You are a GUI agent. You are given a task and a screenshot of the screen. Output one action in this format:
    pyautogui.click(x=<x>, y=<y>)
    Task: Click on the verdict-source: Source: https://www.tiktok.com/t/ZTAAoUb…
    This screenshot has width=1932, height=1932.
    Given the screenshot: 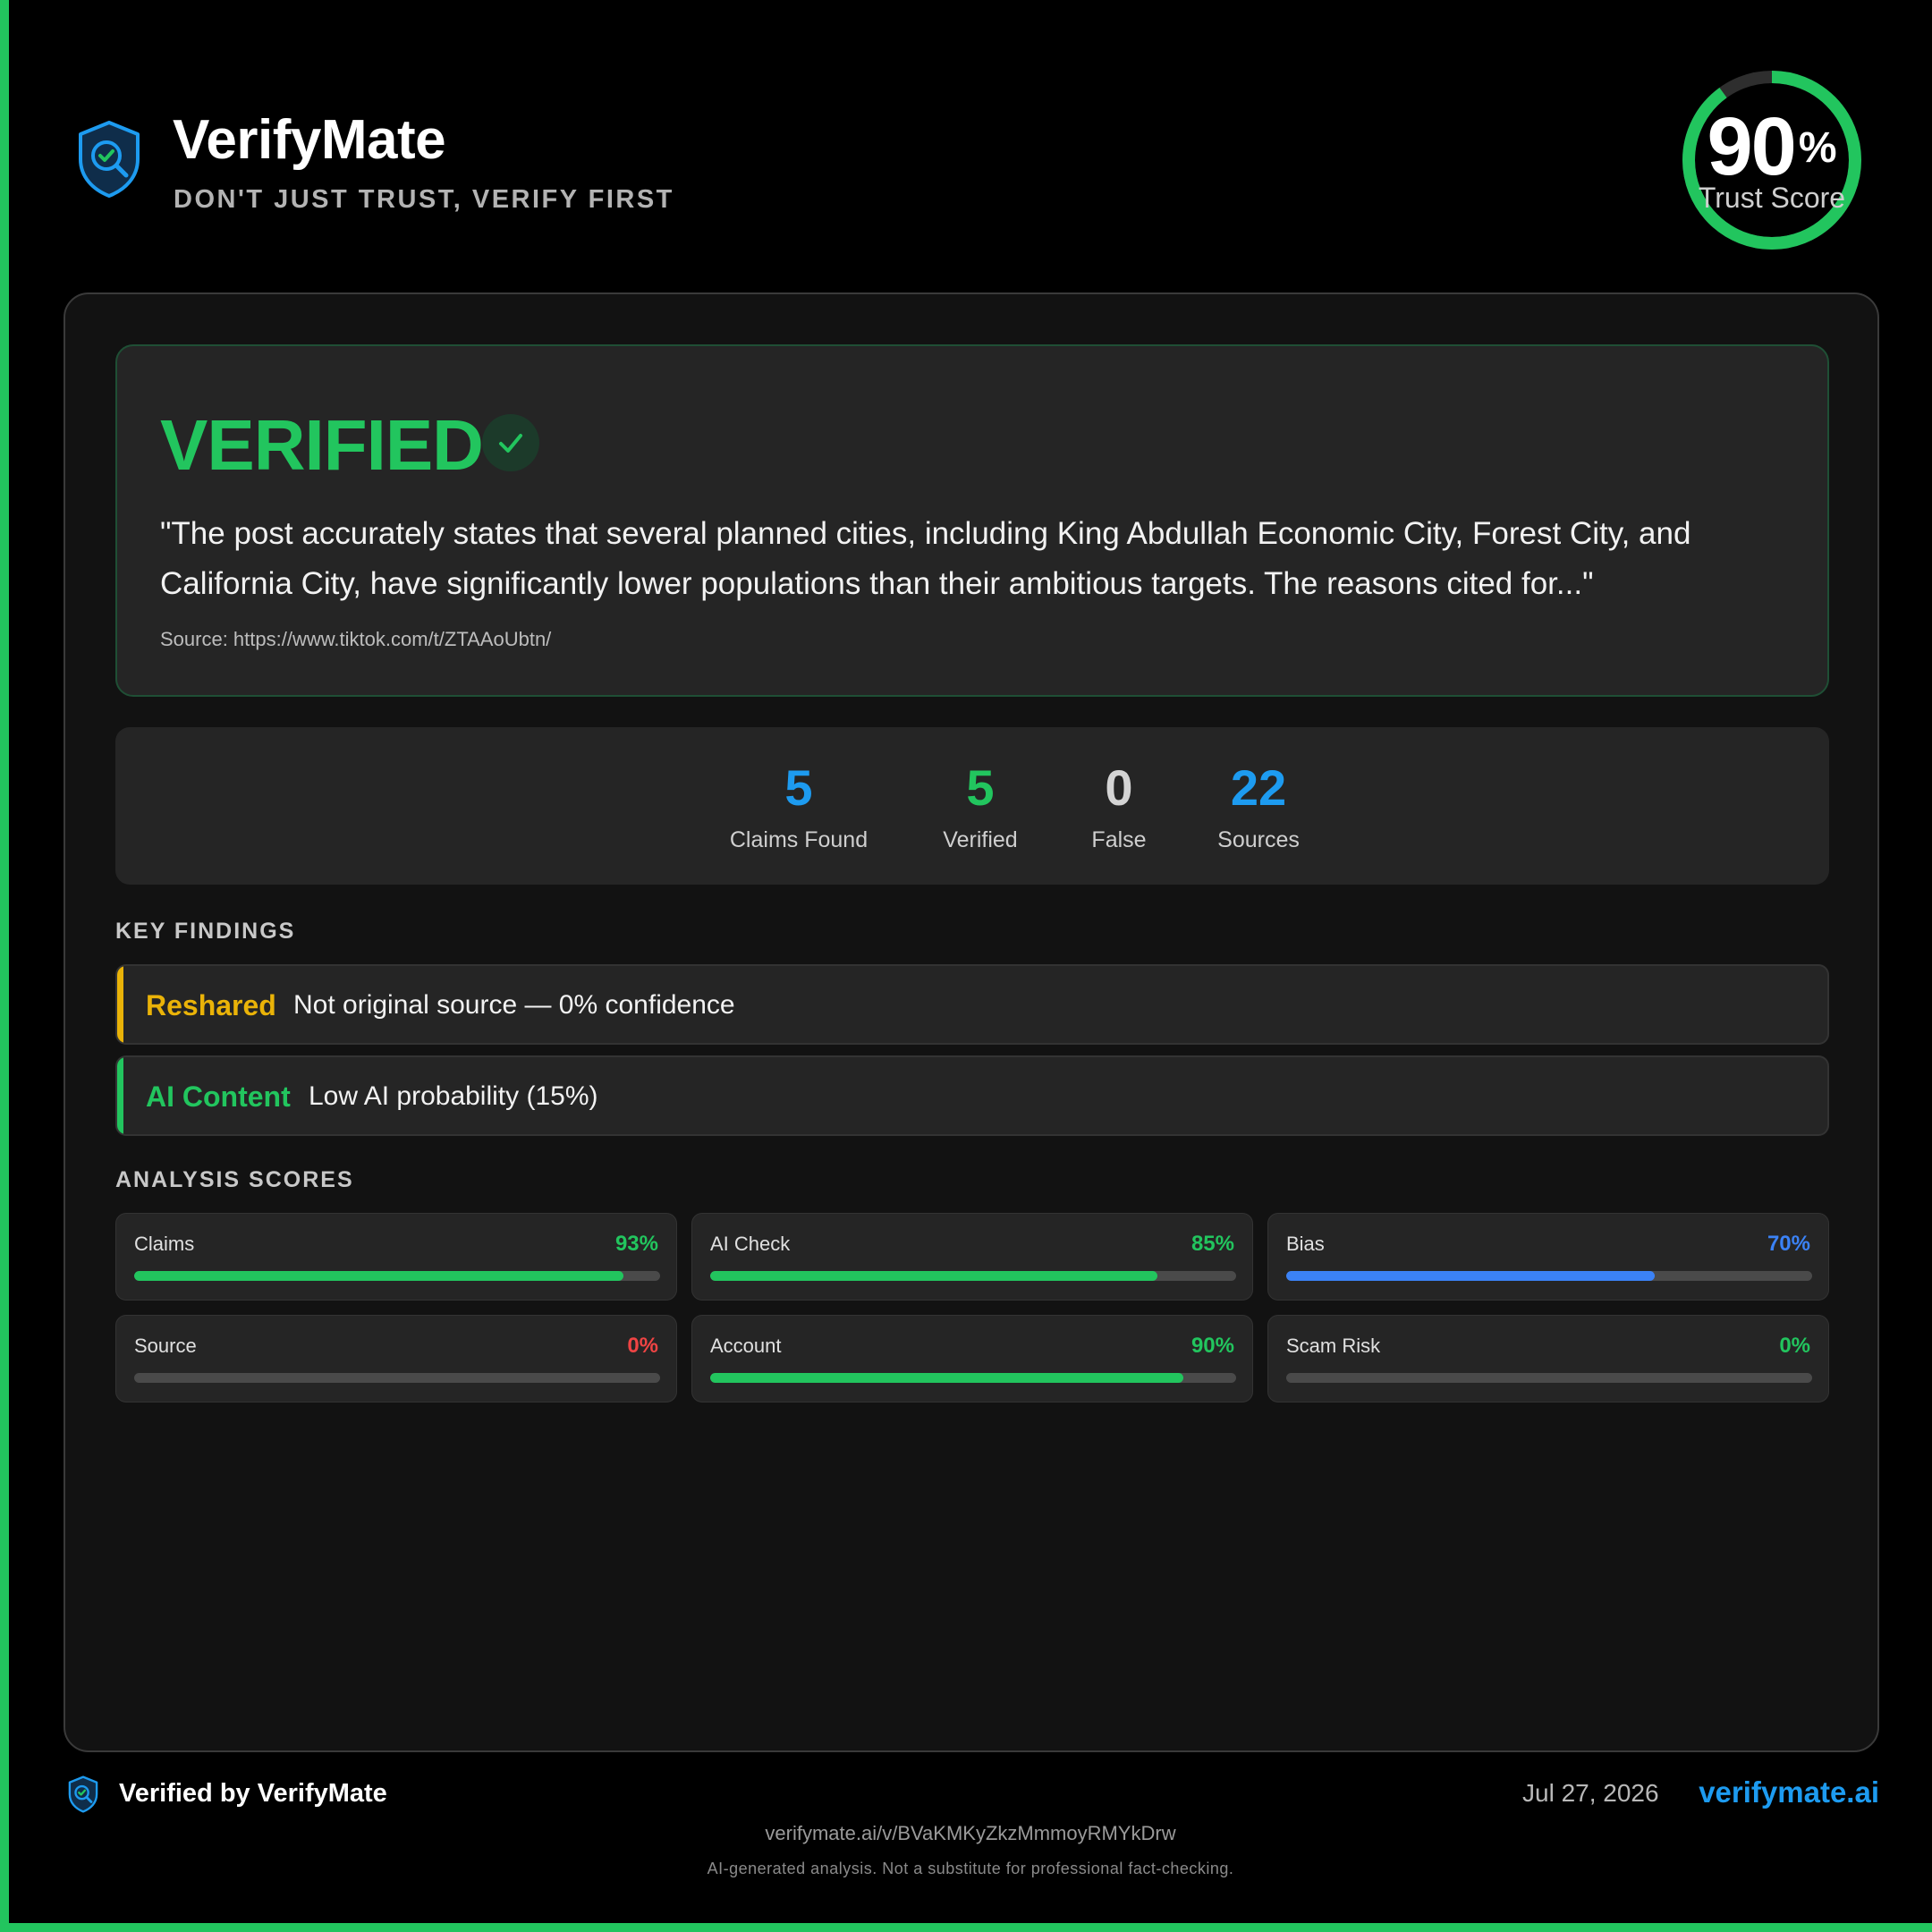 What is the action you would take?
    pyautogui.click(x=356, y=639)
    